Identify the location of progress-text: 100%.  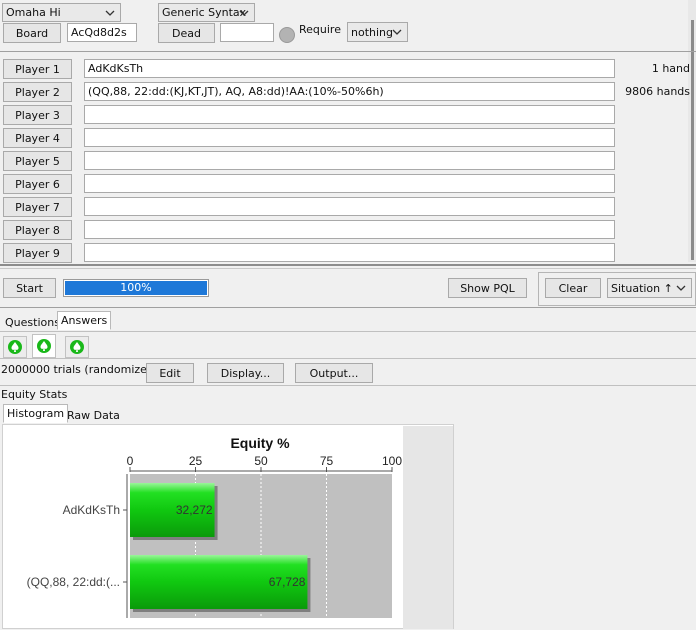
(136, 287).